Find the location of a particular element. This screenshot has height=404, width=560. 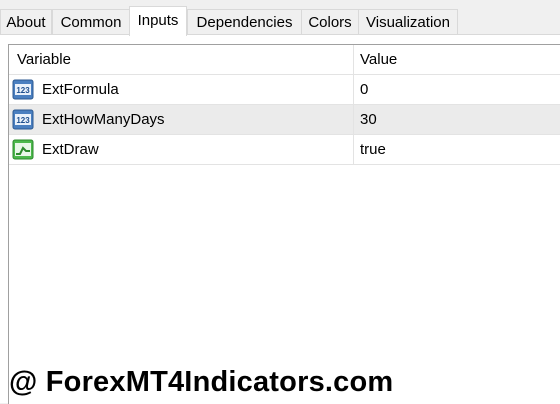

input-row: ExtDraw true is located at coordinates (284, 150).